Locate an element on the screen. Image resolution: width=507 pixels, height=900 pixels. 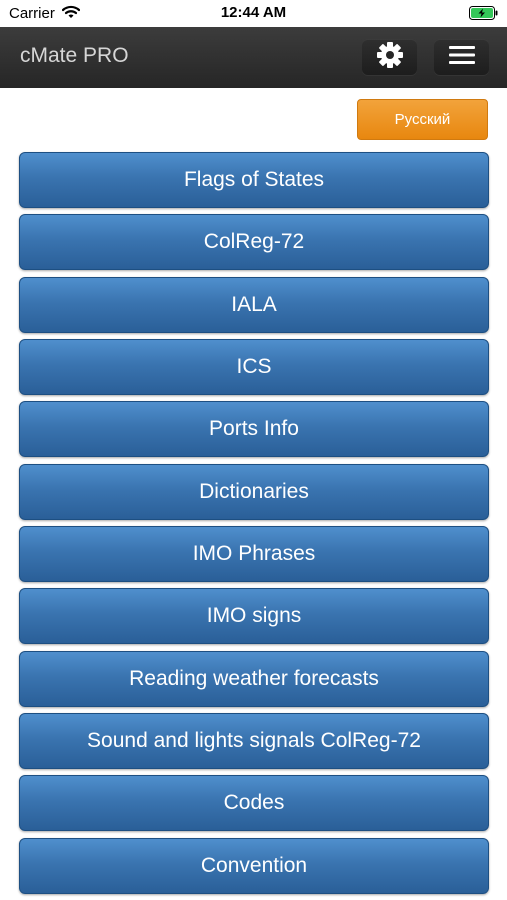
clock: 12:44 AM is located at coordinates (253, 12).